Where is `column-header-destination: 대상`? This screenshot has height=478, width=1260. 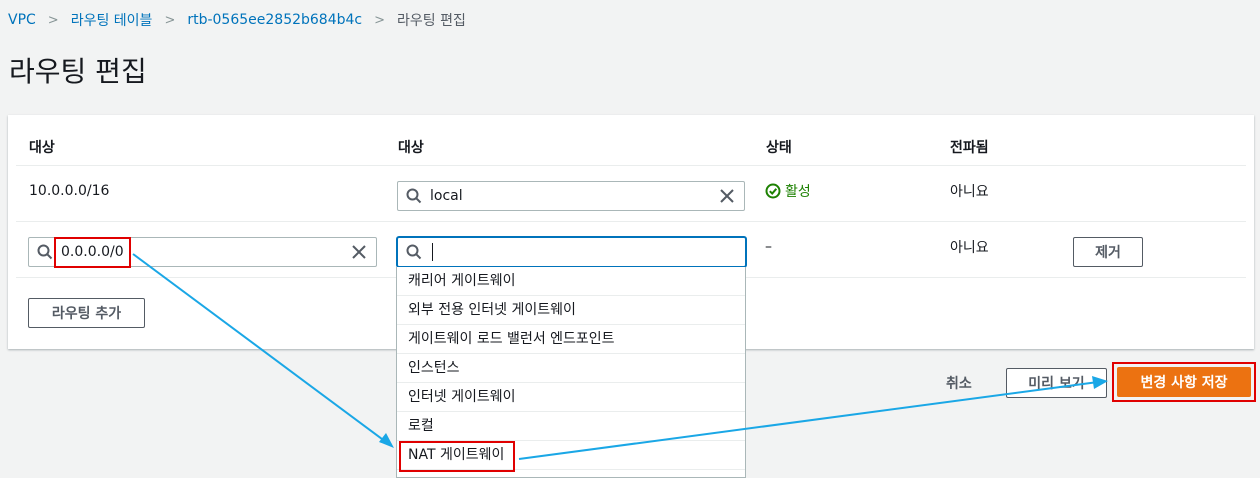 column-header-destination: 대상 is located at coordinates (42, 148).